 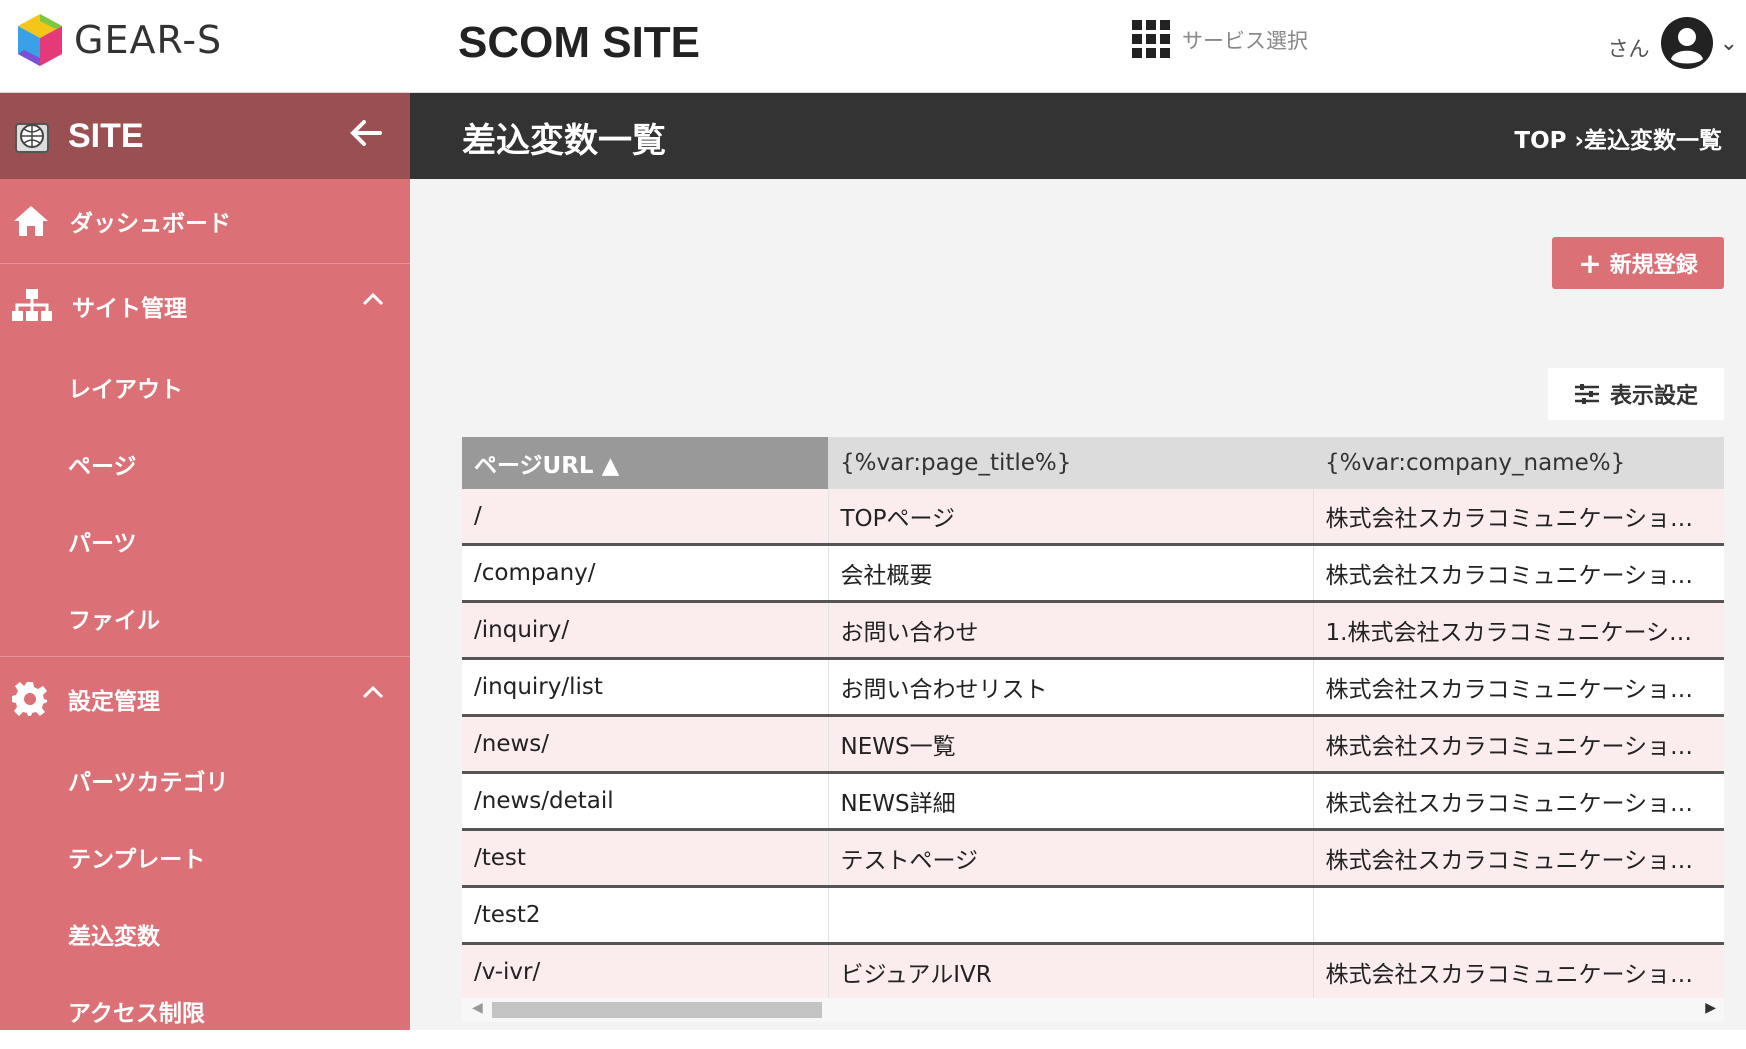 I want to click on page-header: 差込変数一覧 TOP ›差込変数一覧, so click(x=1078, y=136).